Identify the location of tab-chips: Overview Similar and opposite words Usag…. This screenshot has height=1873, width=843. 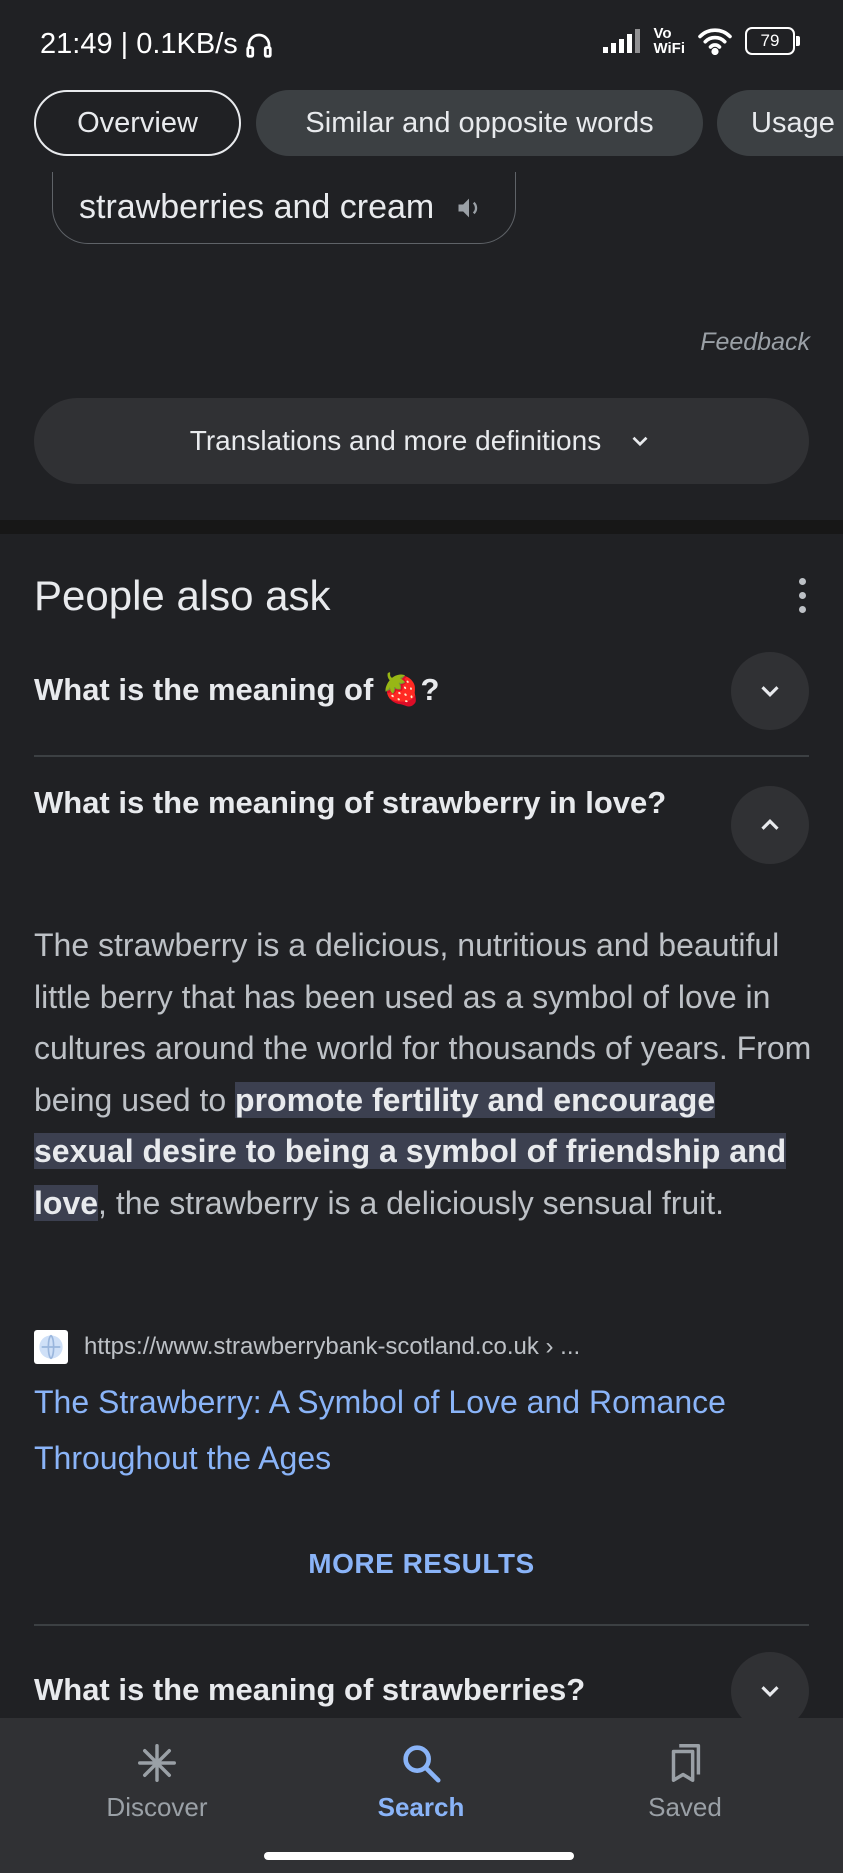
(421, 133).